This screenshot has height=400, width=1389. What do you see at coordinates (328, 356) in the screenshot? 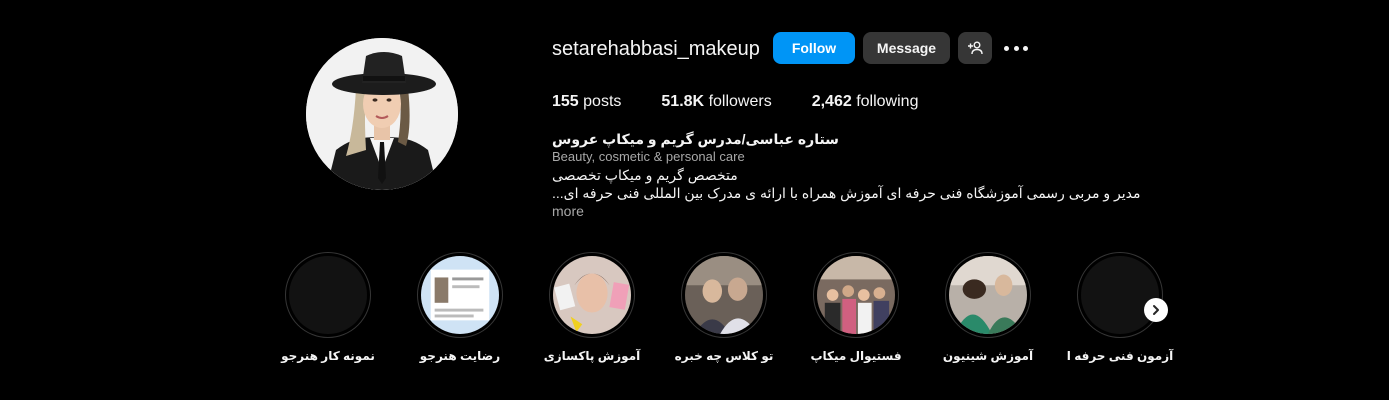
I see `highlight-label: نمونه کار هنرجو` at bounding box center [328, 356].